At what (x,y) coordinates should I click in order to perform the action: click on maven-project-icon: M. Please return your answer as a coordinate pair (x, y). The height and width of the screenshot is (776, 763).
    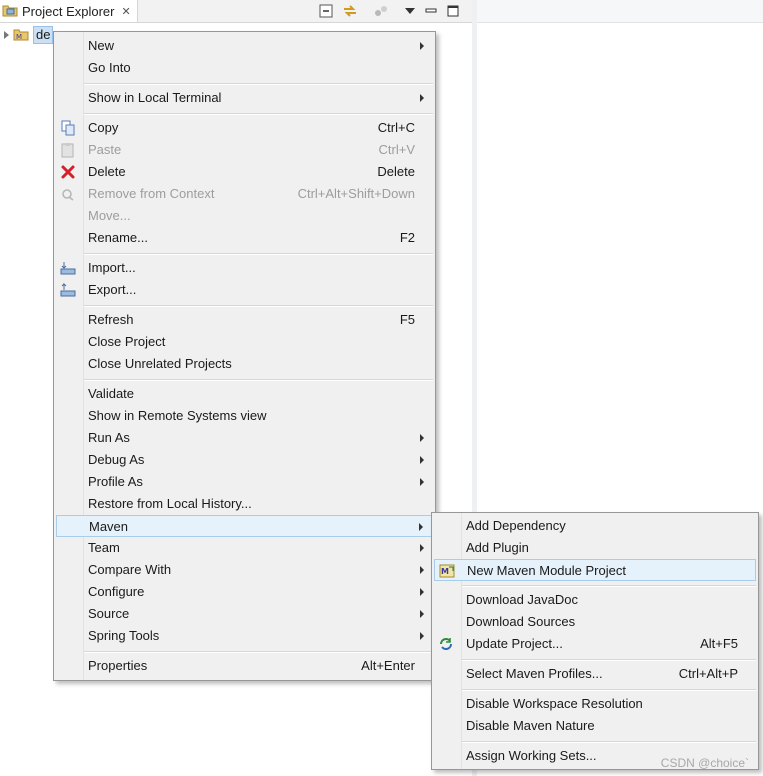
    Looking at the image, I should click on (21, 35).